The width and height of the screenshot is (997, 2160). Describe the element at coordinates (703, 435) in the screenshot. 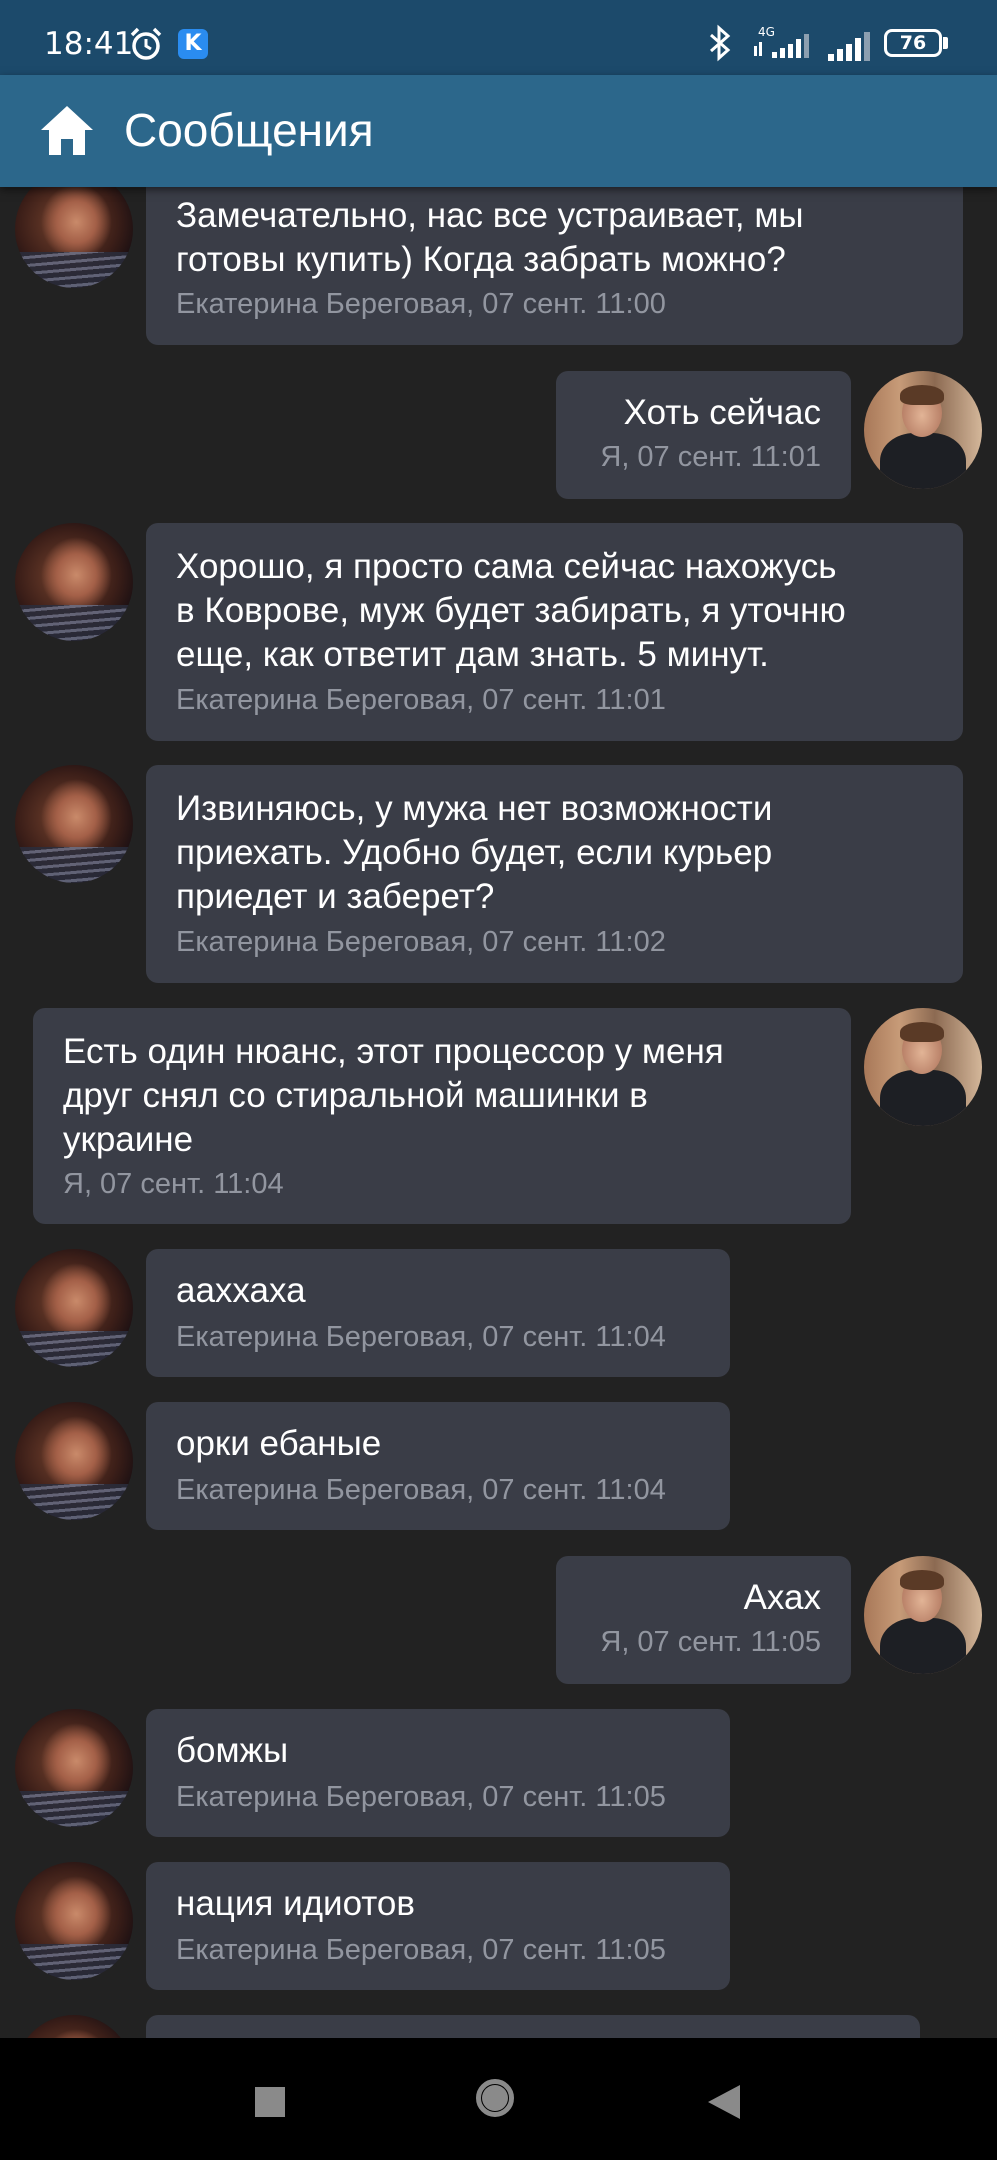

I see `message-bubble: Хоть сейчас Я, 07 сент. 11:01` at that location.